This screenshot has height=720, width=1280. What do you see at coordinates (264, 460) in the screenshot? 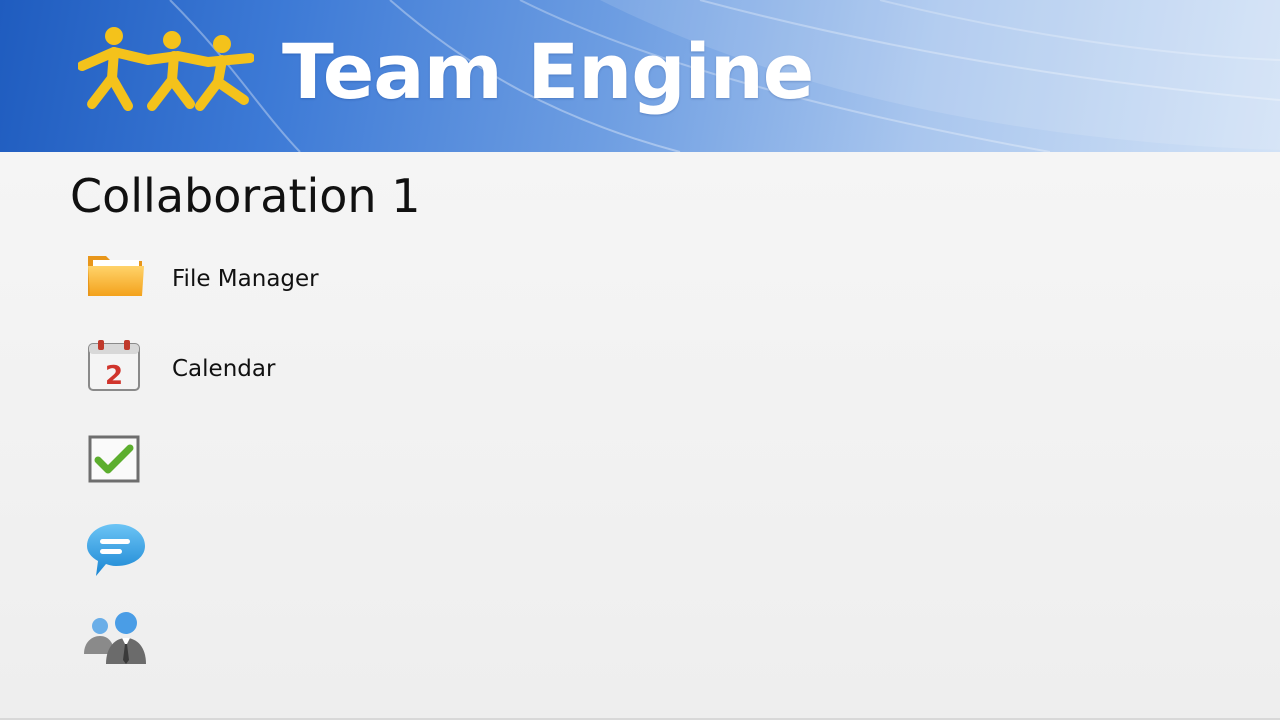
I see `menu-item-tasks` at bounding box center [264, 460].